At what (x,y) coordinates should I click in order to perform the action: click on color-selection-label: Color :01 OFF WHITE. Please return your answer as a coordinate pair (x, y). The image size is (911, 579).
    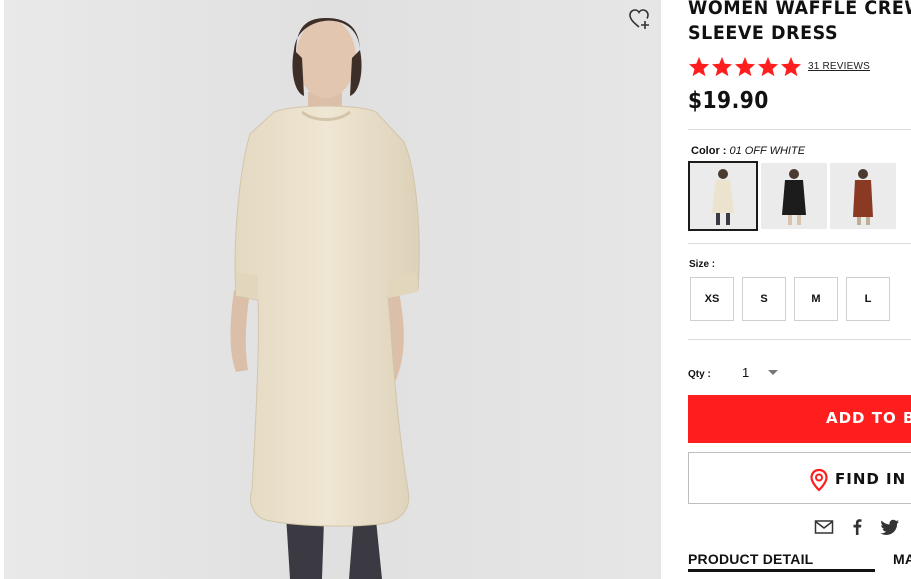
    Looking at the image, I should click on (748, 151).